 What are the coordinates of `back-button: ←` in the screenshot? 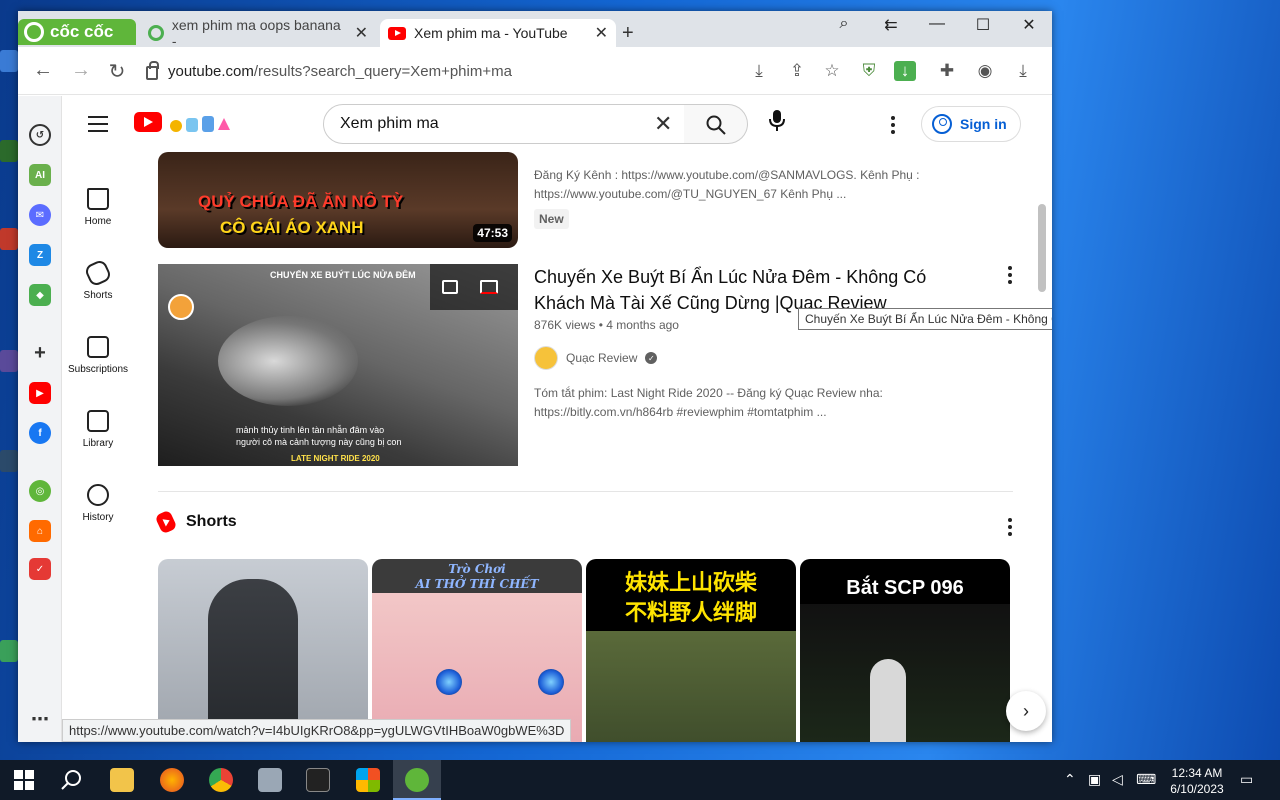 It's located at (43, 70).